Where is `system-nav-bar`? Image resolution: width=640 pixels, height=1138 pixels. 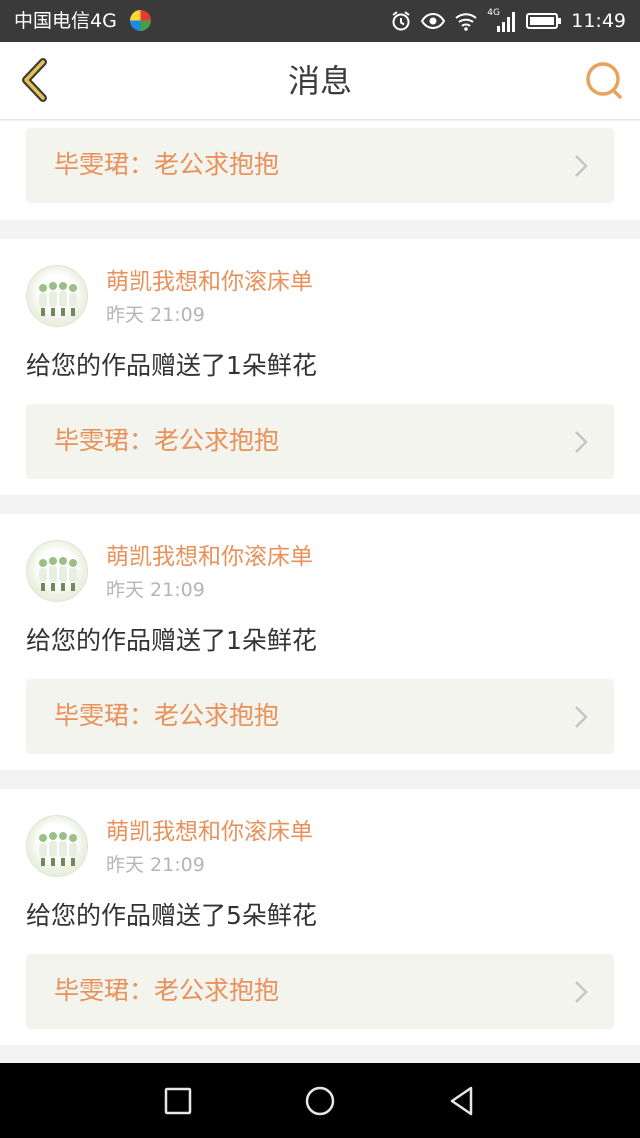
system-nav-bar is located at coordinates (320, 1100).